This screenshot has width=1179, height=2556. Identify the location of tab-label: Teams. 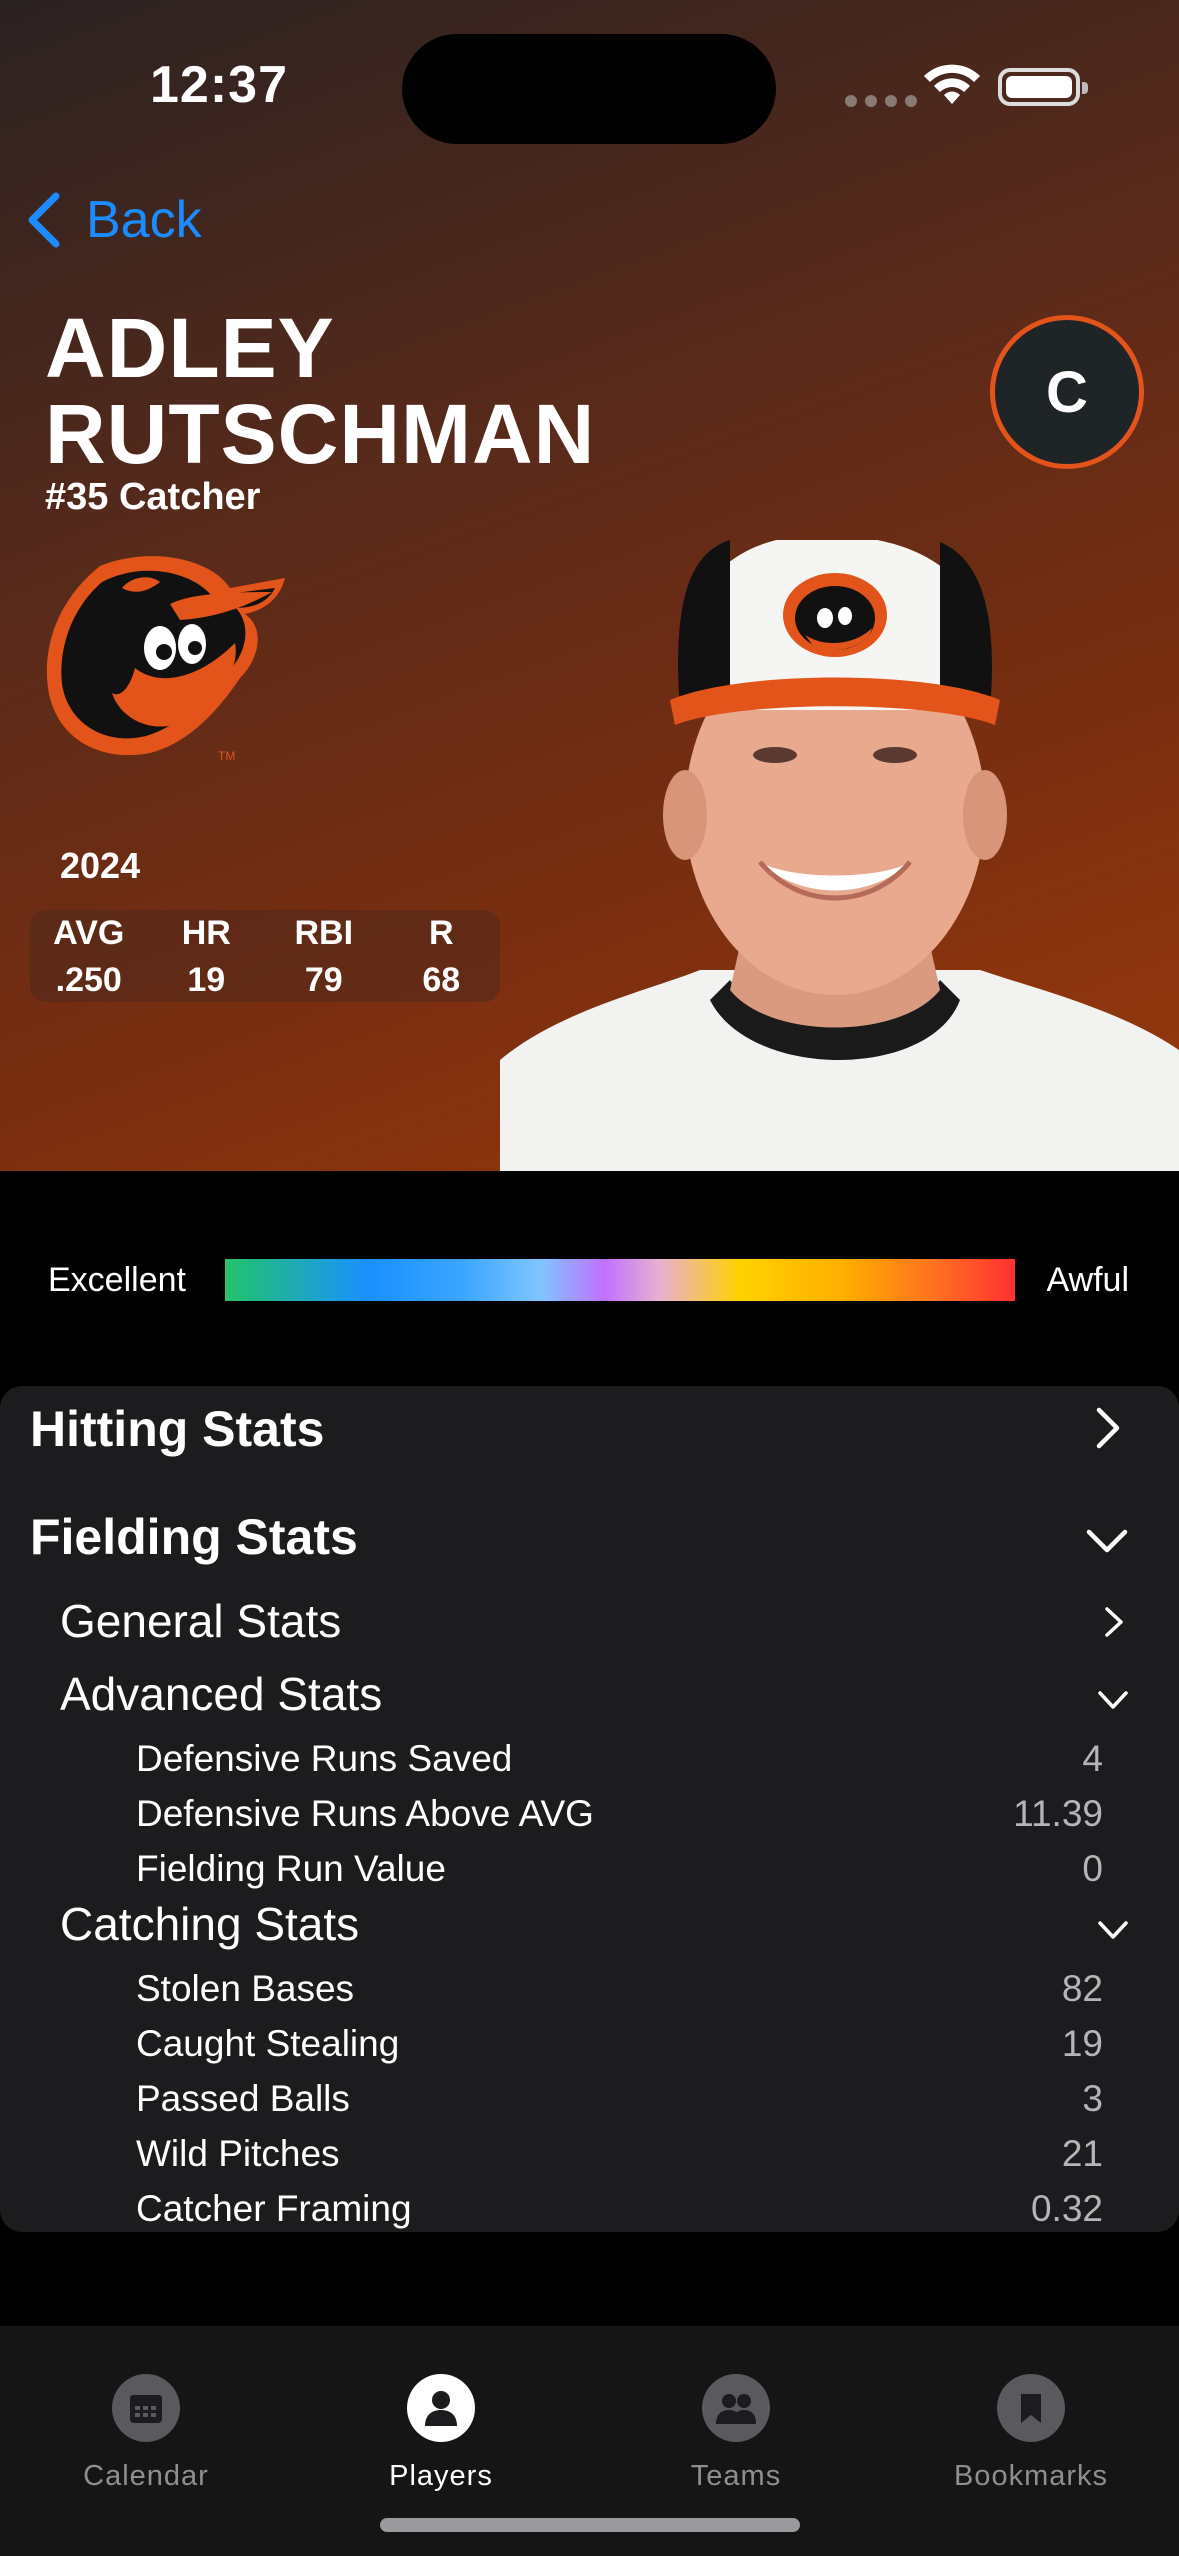
(736, 2476).